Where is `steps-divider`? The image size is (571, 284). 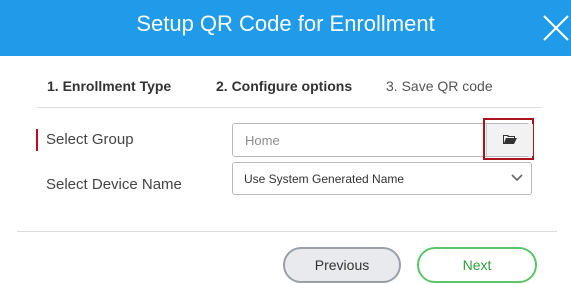
steps-divider is located at coordinates (289, 107).